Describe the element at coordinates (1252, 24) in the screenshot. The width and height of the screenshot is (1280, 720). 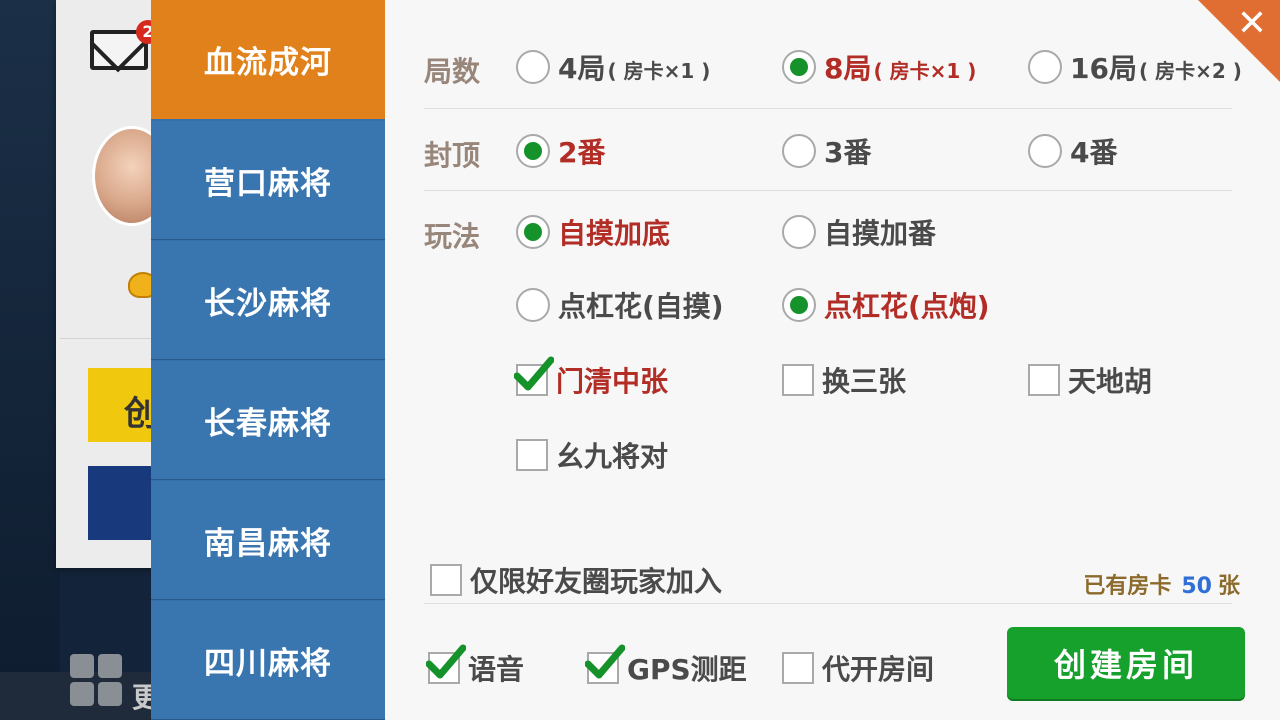
I see `close-icon: ✕` at that location.